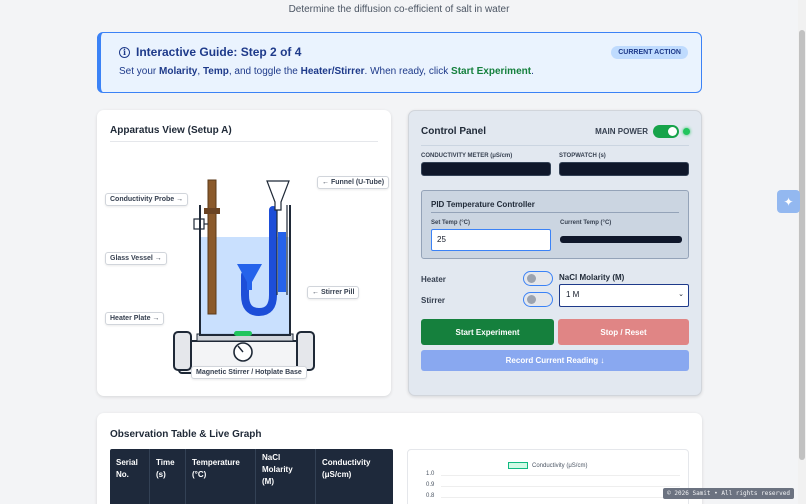 This screenshot has width=806, height=504. Describe the element at coordinates (124, 52) in the screenshot. I see `info-icon: i` at that location.